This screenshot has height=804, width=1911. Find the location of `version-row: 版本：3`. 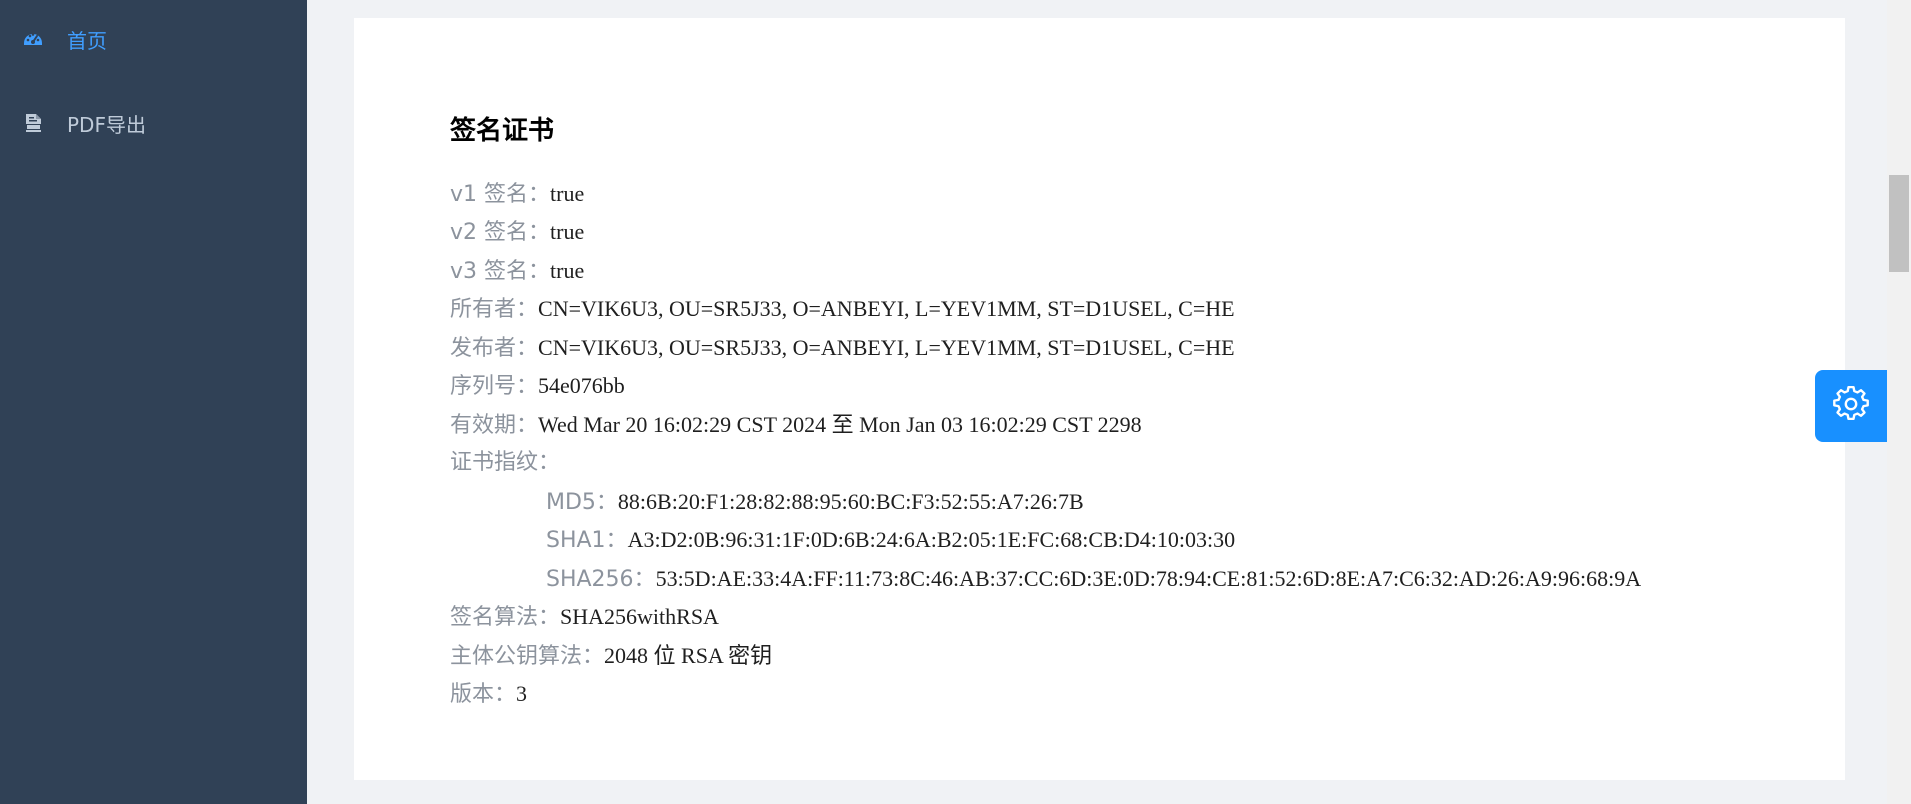

version-row: 版本：3 is located at coordinates (488, 694).